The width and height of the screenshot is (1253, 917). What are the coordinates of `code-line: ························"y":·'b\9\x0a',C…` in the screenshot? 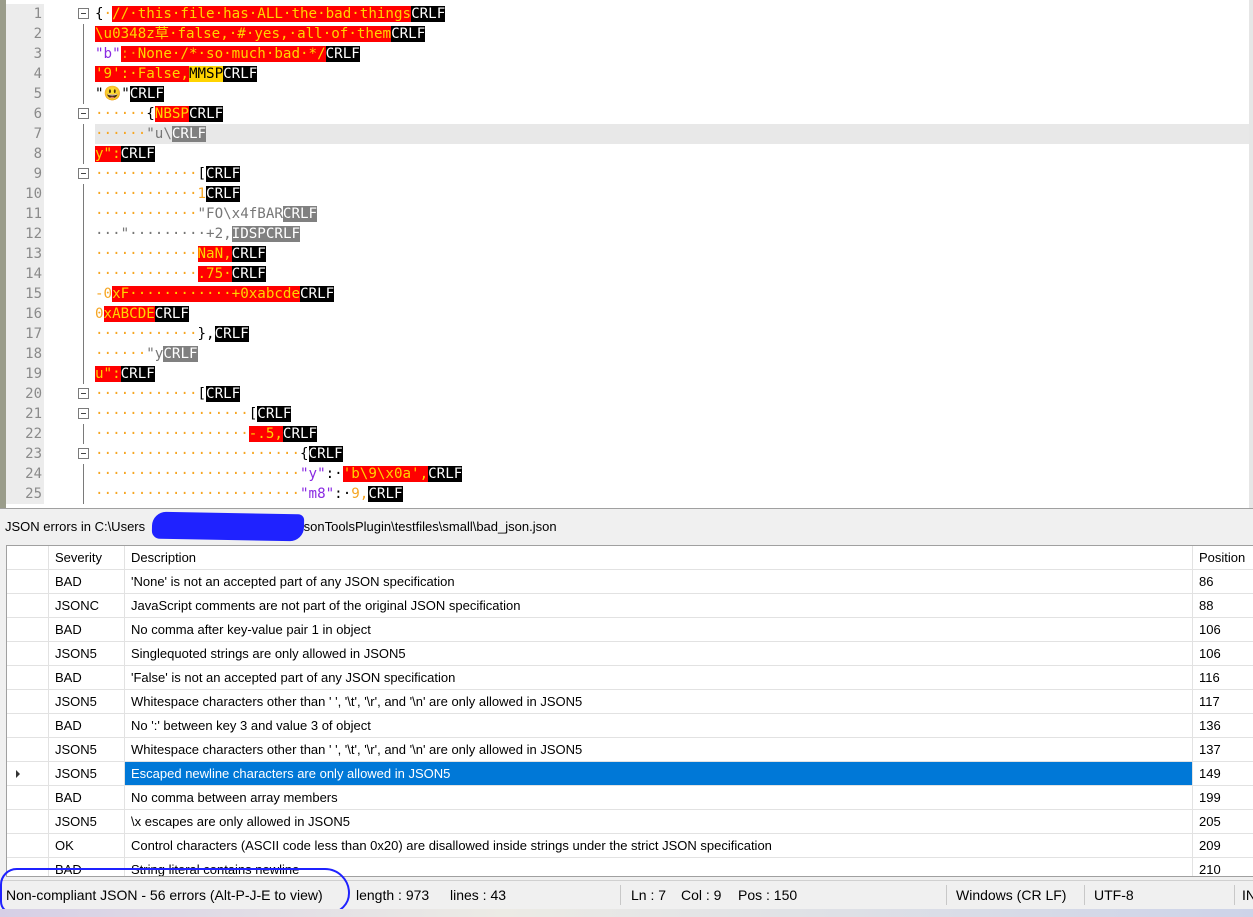 It's located at (674, 474).